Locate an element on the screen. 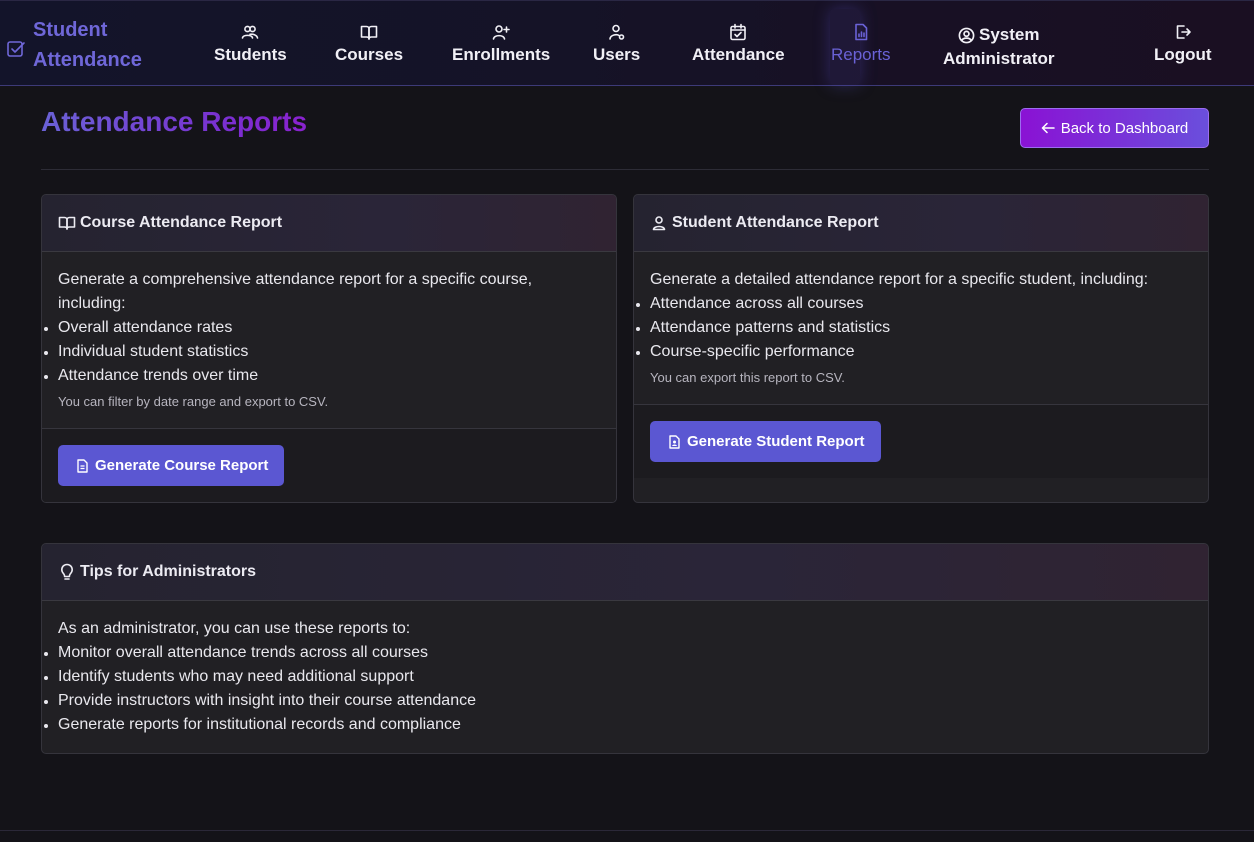 Image resolution: width=1254 pixels, height=842 pixels. arrow-left-icon is located at coordinates (1048, 128).